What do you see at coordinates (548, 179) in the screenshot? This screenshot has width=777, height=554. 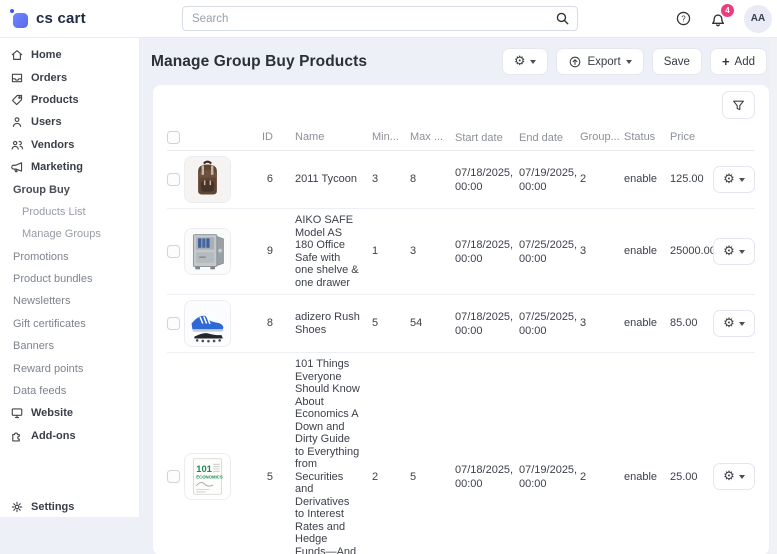 I see `end-date: 07/19/2025, 00:00` at bounding box center [548, 179].